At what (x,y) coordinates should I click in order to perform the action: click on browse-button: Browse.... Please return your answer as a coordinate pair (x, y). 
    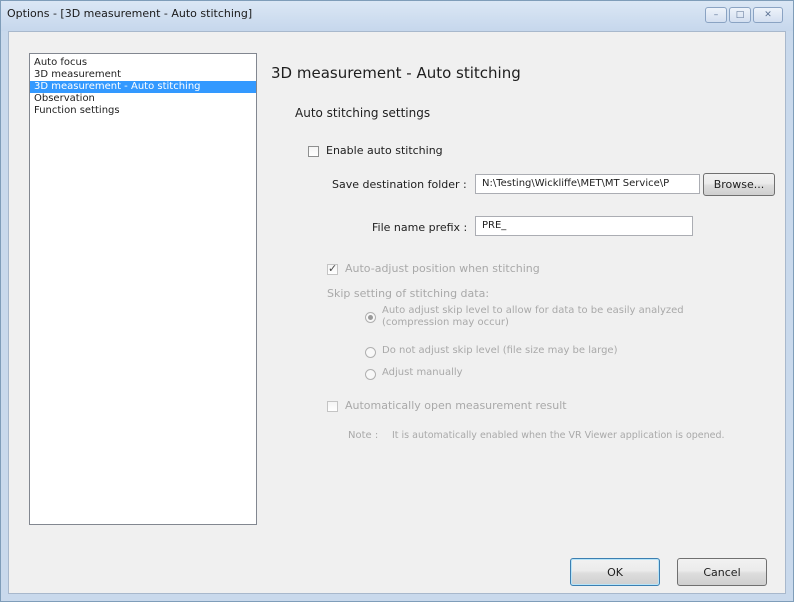
    Looking at the image, I should click on (739, 184).